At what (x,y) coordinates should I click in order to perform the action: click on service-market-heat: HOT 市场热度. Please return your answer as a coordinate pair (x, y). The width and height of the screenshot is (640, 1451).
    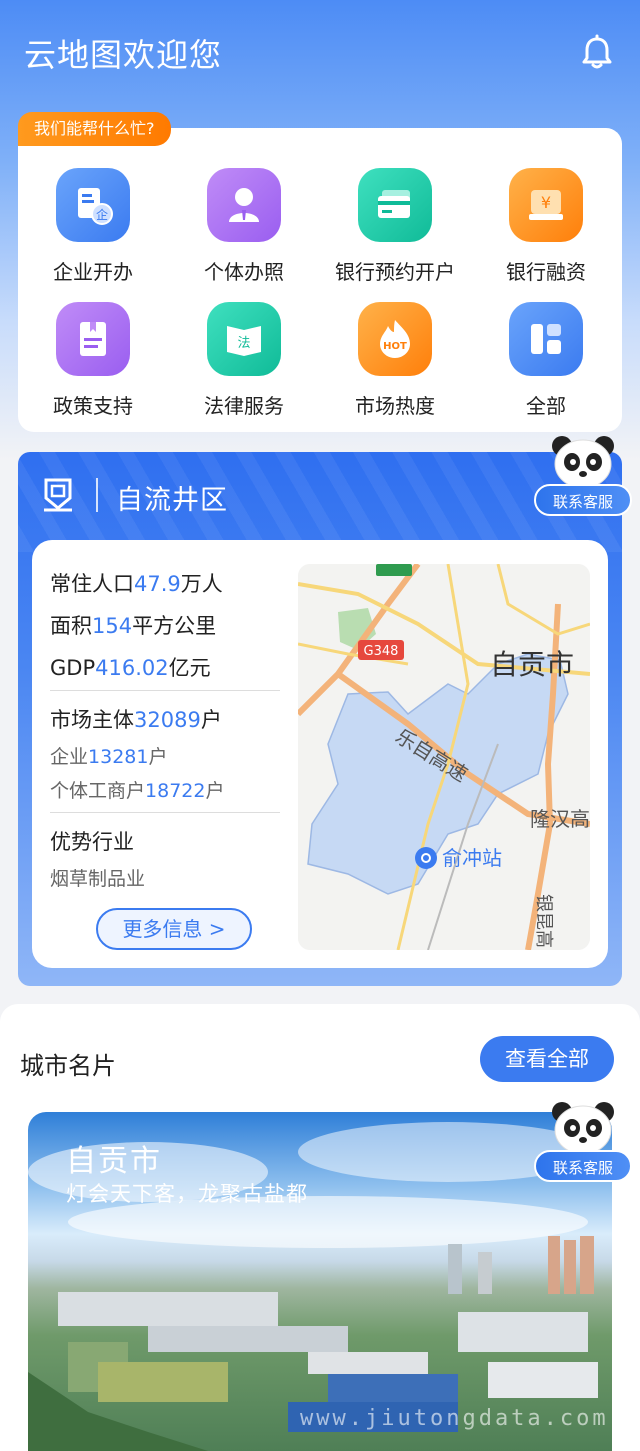
    Looking at the image, I should click on (395, 362).